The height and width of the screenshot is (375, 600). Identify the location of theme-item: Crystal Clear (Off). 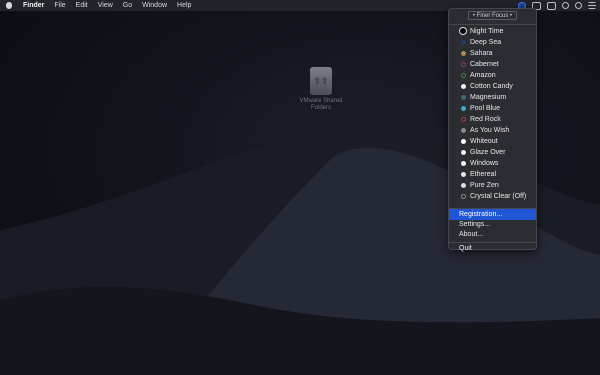
(492, 196).